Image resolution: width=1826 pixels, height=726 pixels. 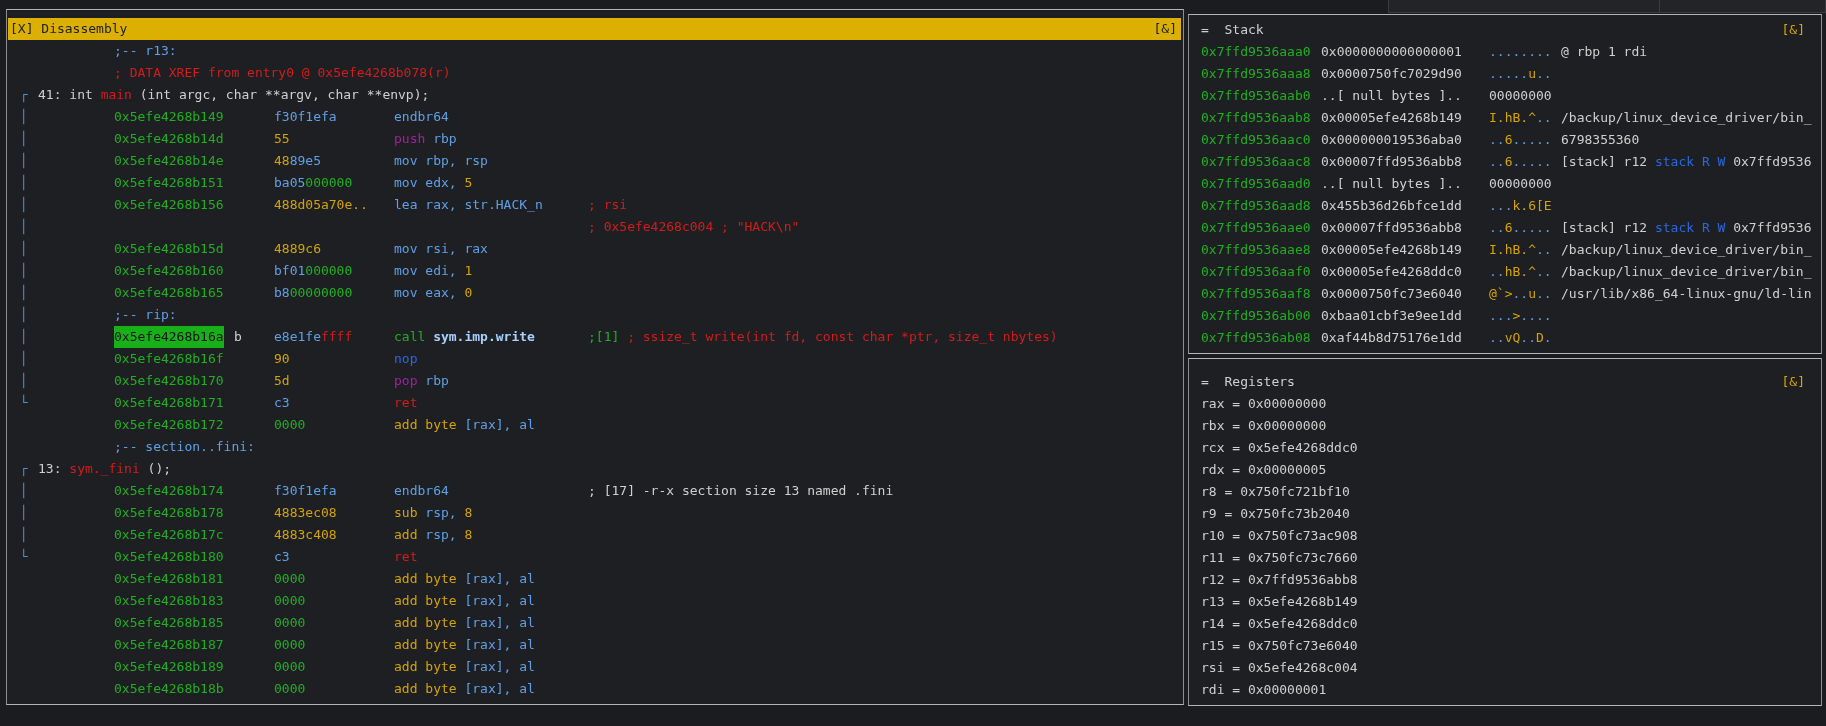 I want to click on register-value: rcx = 0x5efe4268ddc0, so click(x=1279, y=447).